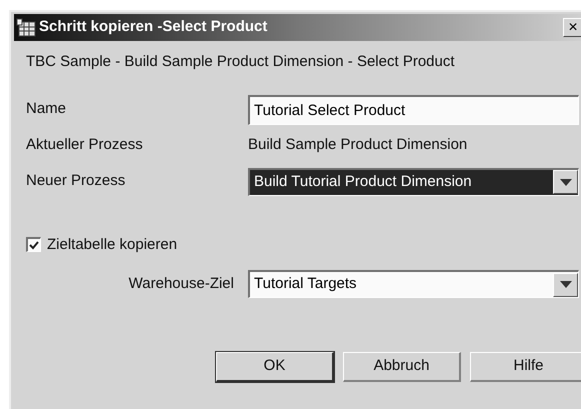 The width and height of the screenshot is (581, 409). Describe the element at coordinates (413, 284) in the screenshot. I see `dropdown: Tutorial Targets` at that location.